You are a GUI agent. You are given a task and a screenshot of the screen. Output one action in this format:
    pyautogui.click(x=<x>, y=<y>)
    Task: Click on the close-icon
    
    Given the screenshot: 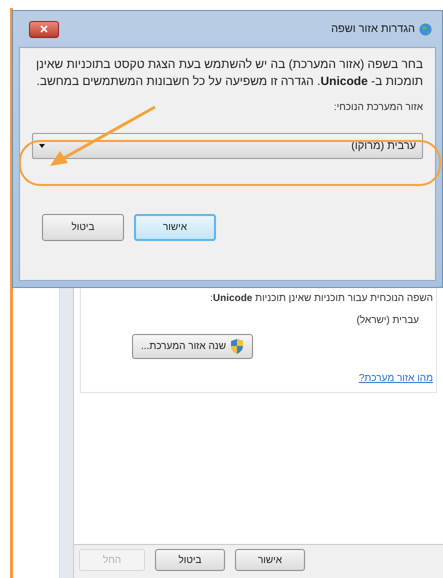 What is the action you would take?
    pyautogui.click(x=44, y=29)
    